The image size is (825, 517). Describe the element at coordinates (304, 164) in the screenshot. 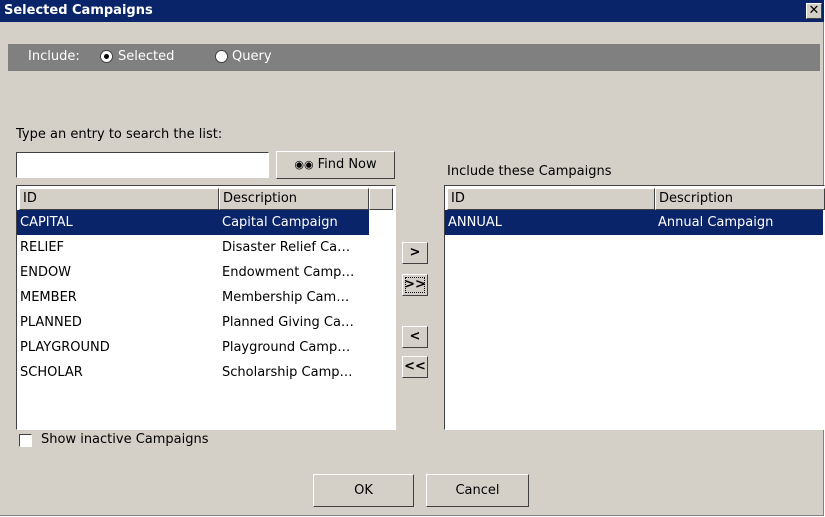

I see `binoculars-icon: ◉◉` at that location.